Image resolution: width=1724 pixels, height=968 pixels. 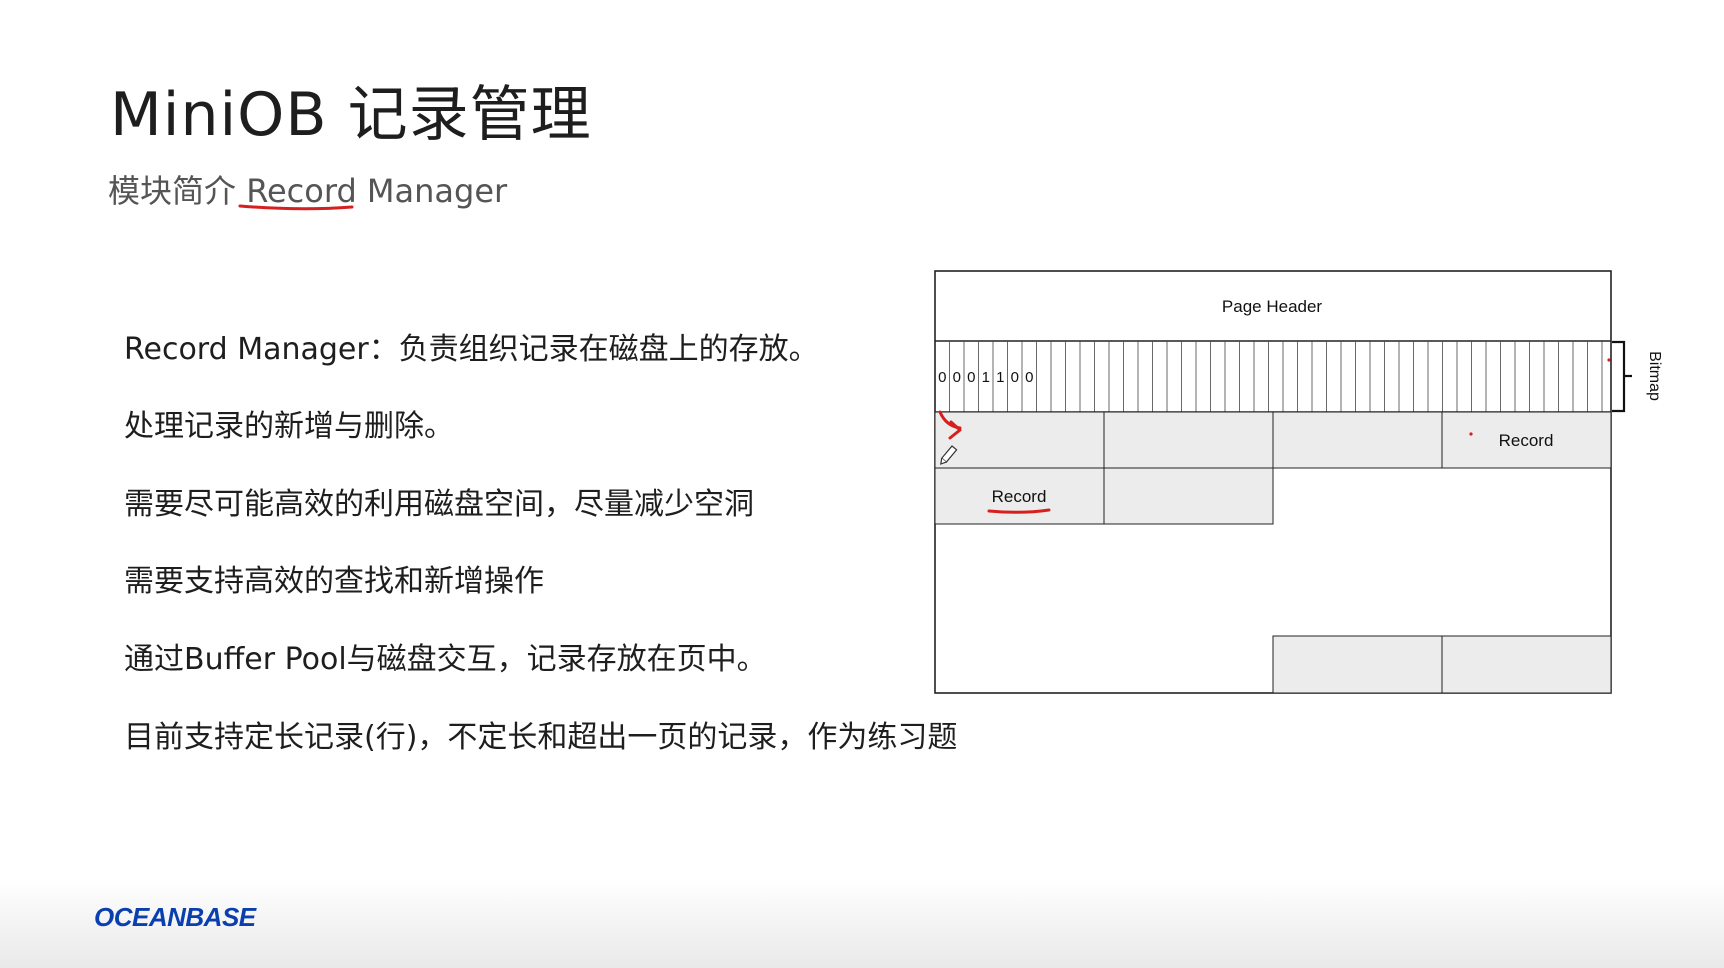 I want to click on bullet-item: 处理记录的新增与删除。, so click(x=289, y=426).